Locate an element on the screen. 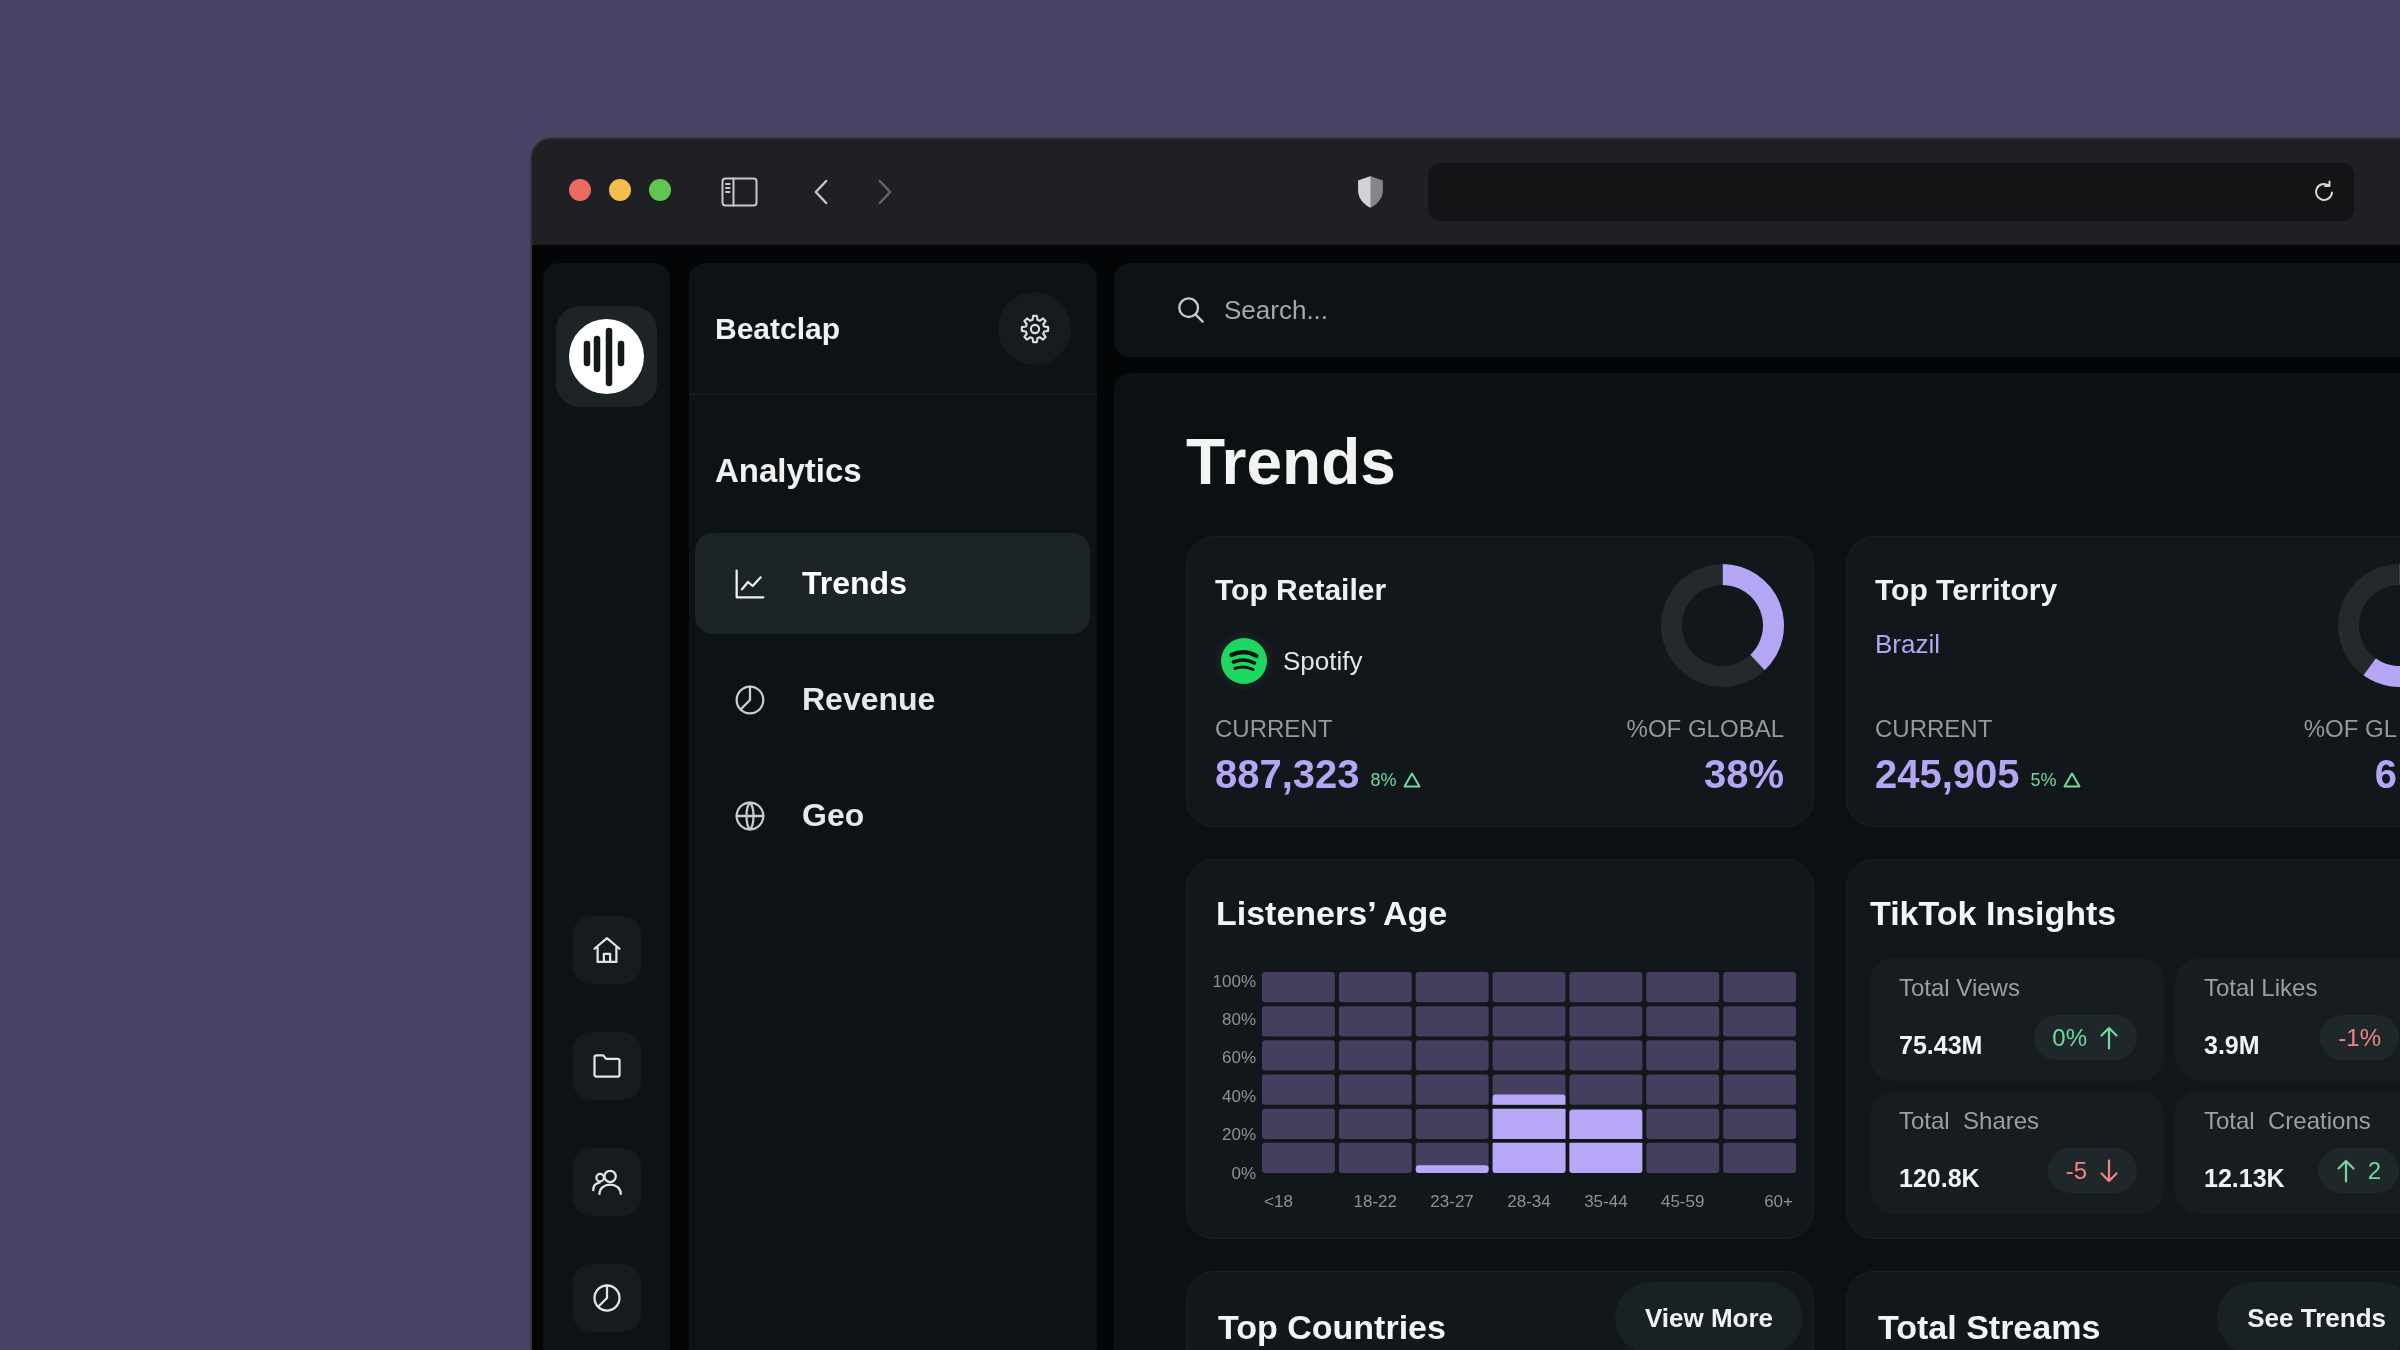 The width and height of the screenshot is (2400, 1350). card-title: Total Streams is located at coordinates (1989, 1327).